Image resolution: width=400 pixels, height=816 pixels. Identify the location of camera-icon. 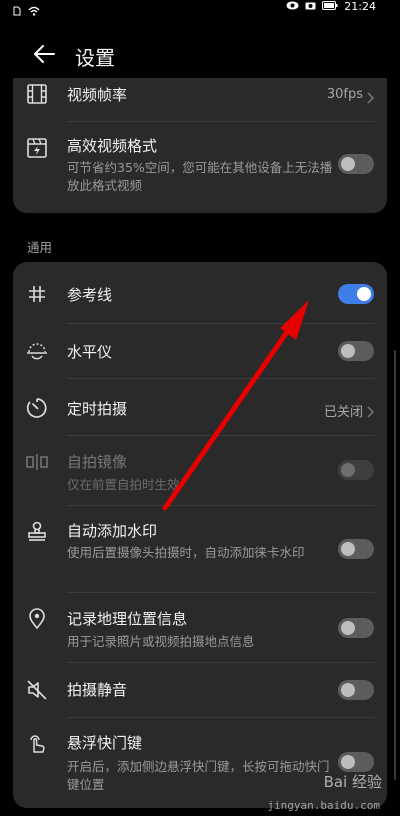
(310, 6).